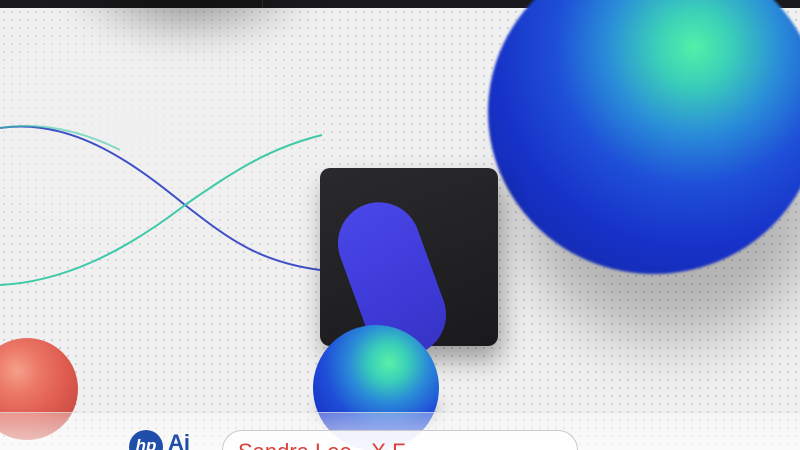  What do you see at coordinates (160, 198) in the screenshot?
I see `wave-teal` at bounding box center [160, 198].